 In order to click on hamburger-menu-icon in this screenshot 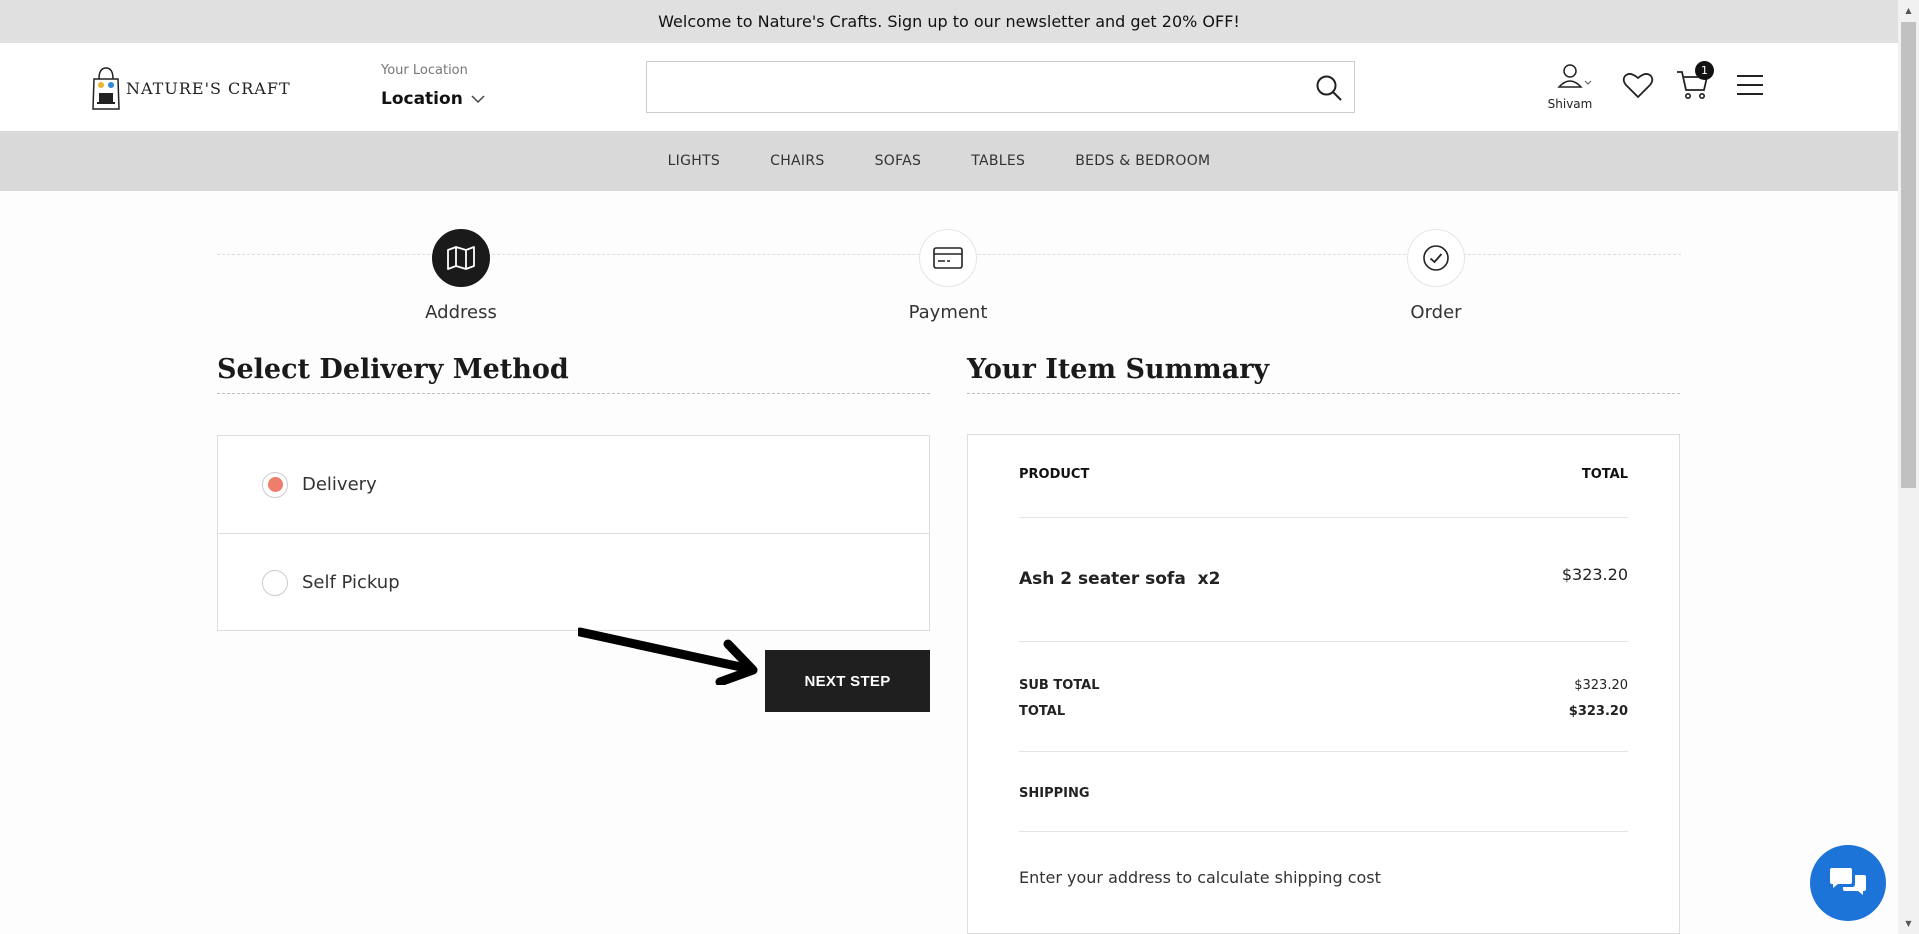, I will do `click(1750, 85)`.